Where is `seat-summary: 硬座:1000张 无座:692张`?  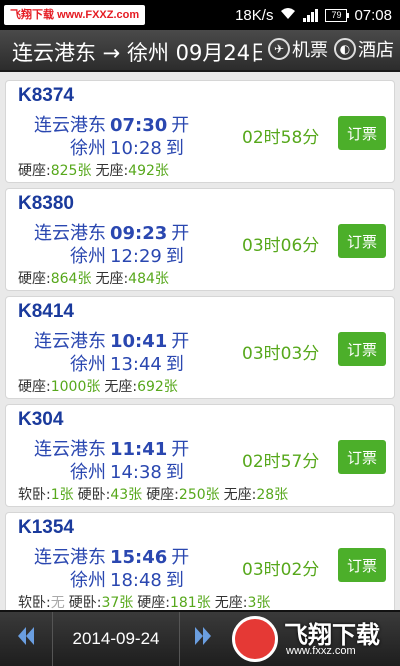 seat-summary: 硬座:1000张 无座:692张 is located at coordinates (100, 386).